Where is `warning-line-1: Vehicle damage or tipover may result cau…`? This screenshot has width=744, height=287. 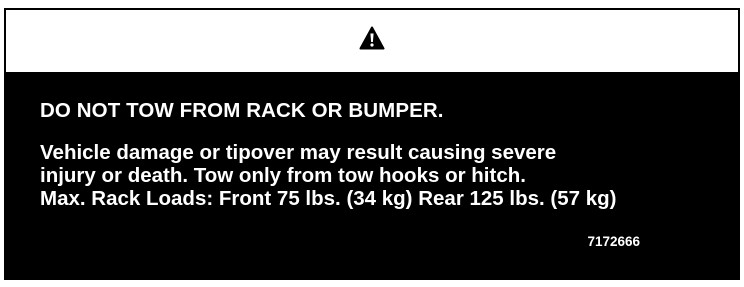
warning-line-1: Vehicle damage or tipover may result cau… is located at coordinates (298, 152).